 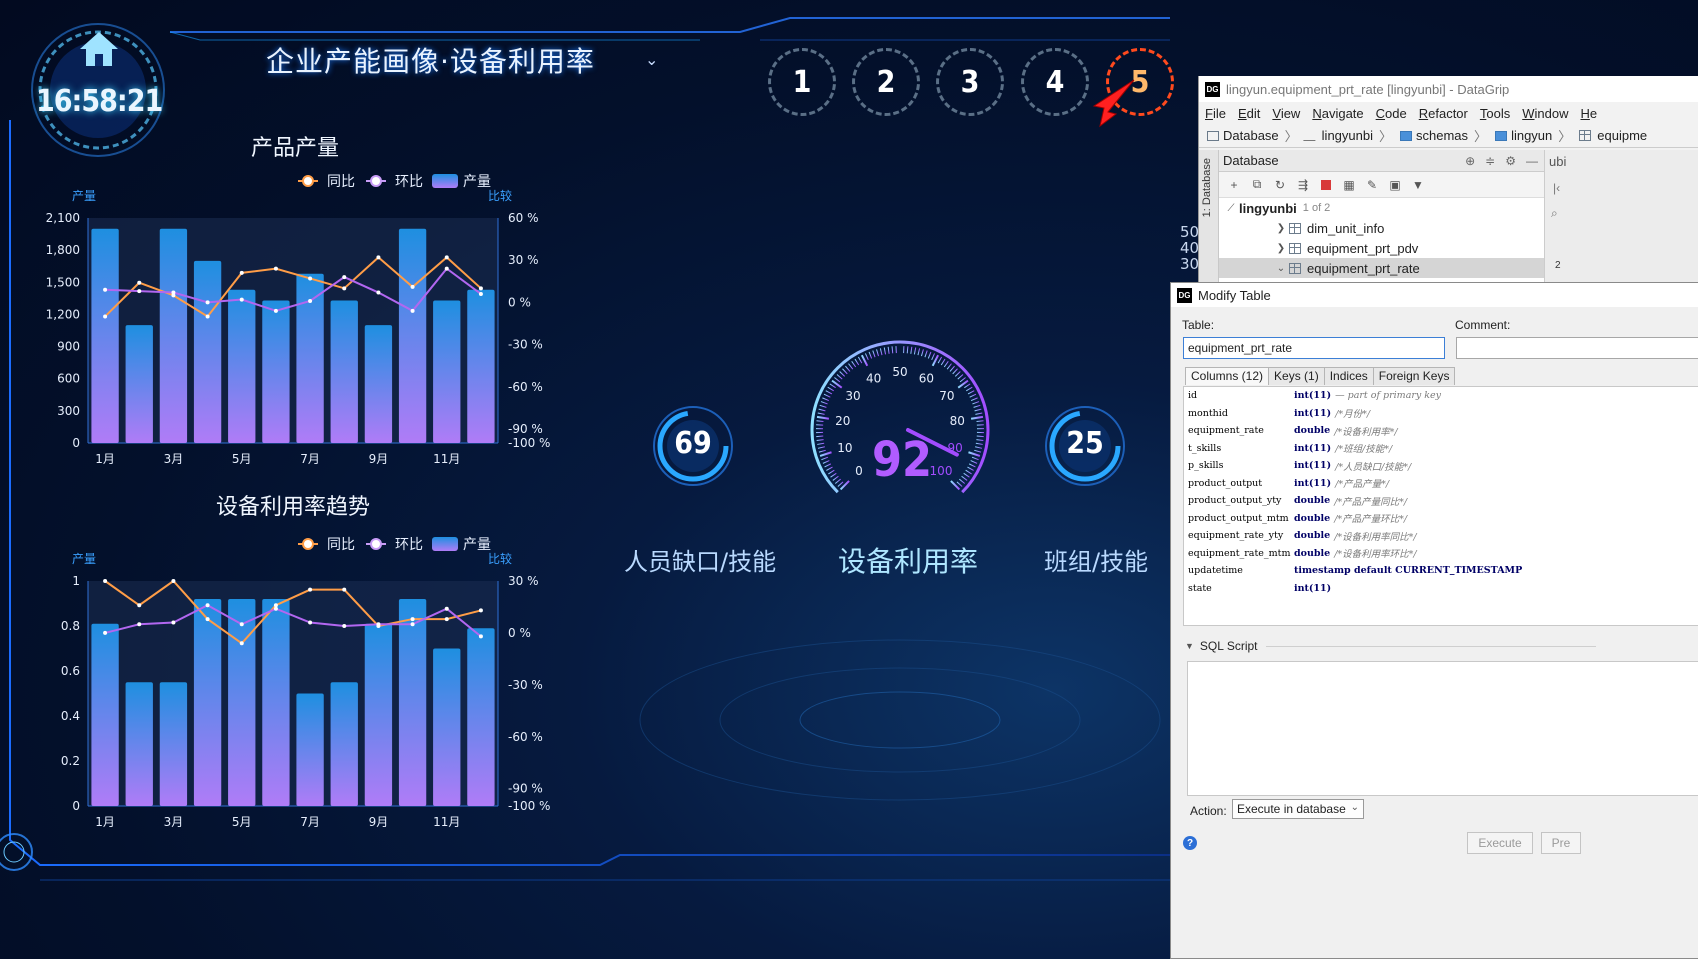 I want to click on comment-input, so click(x=1577, y=348).